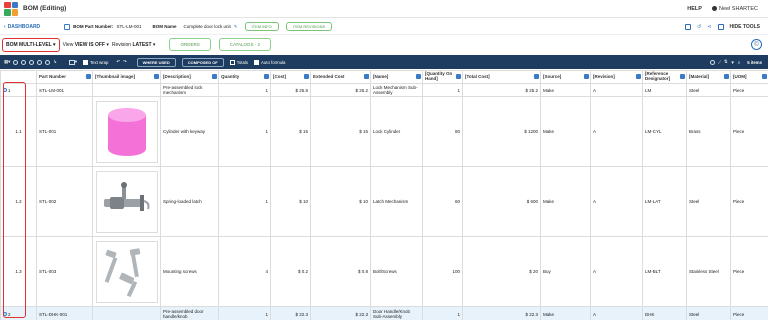  What do you see at coordinates (189, 90) in the screenshot?
I see `description-cell: Pre-assembled lock mechanism` at bounding box center [189, 90].